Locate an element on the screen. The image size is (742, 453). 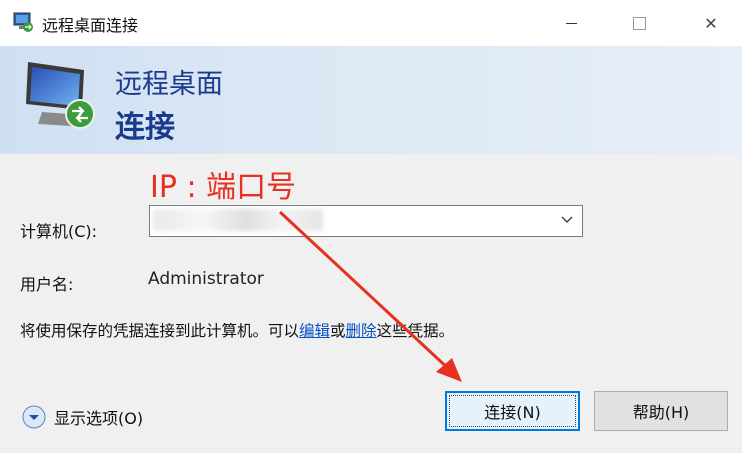
minimize-icon is located at coordinates (571, 23).